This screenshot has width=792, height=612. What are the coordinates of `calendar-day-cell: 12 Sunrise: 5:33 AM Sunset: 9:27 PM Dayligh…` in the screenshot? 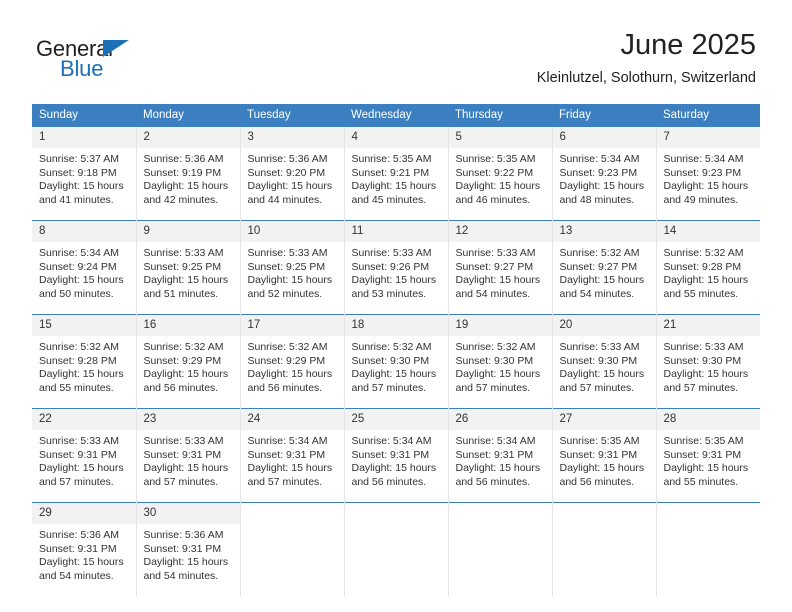 It's located at (499, 267).